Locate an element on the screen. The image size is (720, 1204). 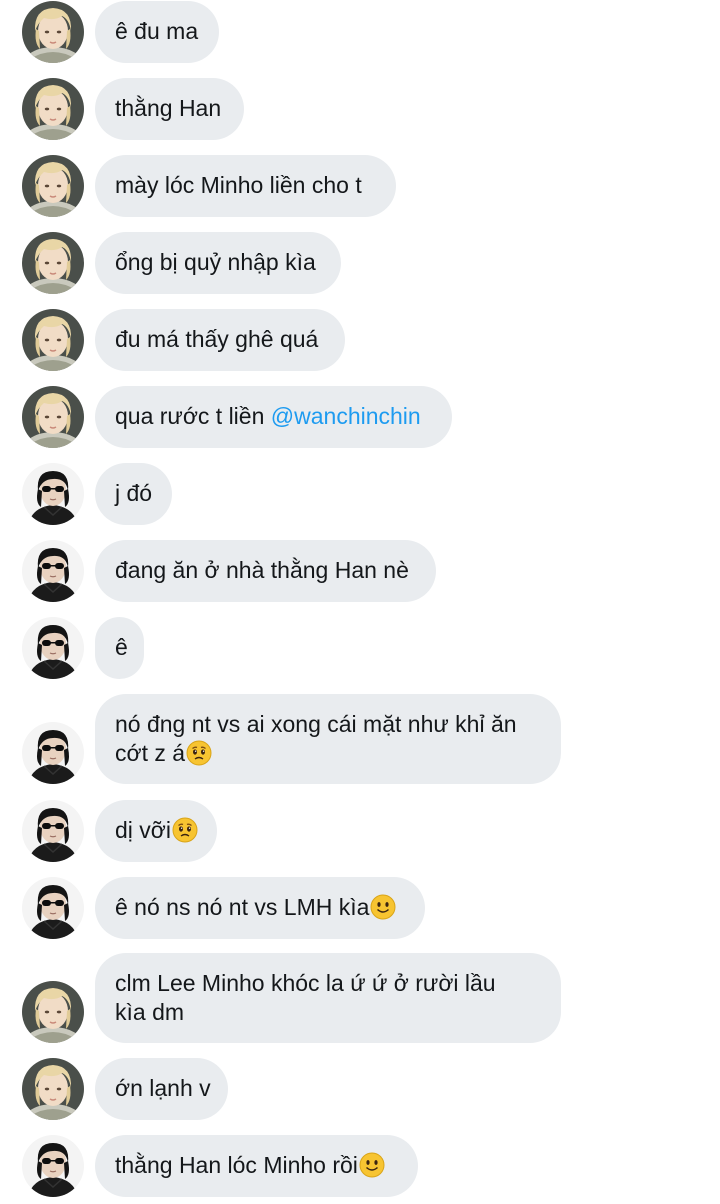
message-text: thằng Han lóc Minho rồi is located at coordinates (236, 1165).